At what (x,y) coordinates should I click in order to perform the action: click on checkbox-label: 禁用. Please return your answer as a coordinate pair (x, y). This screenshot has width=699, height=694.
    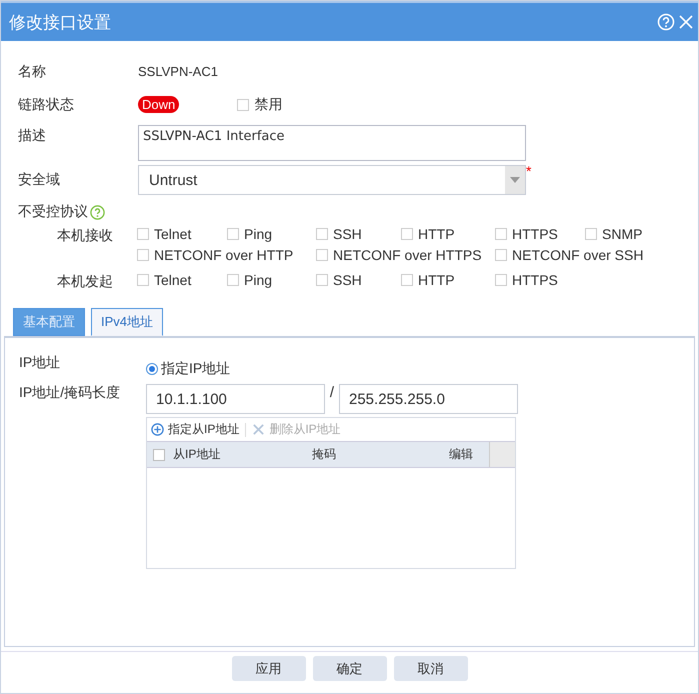
    Looking at the image, I should click on (268, 105).